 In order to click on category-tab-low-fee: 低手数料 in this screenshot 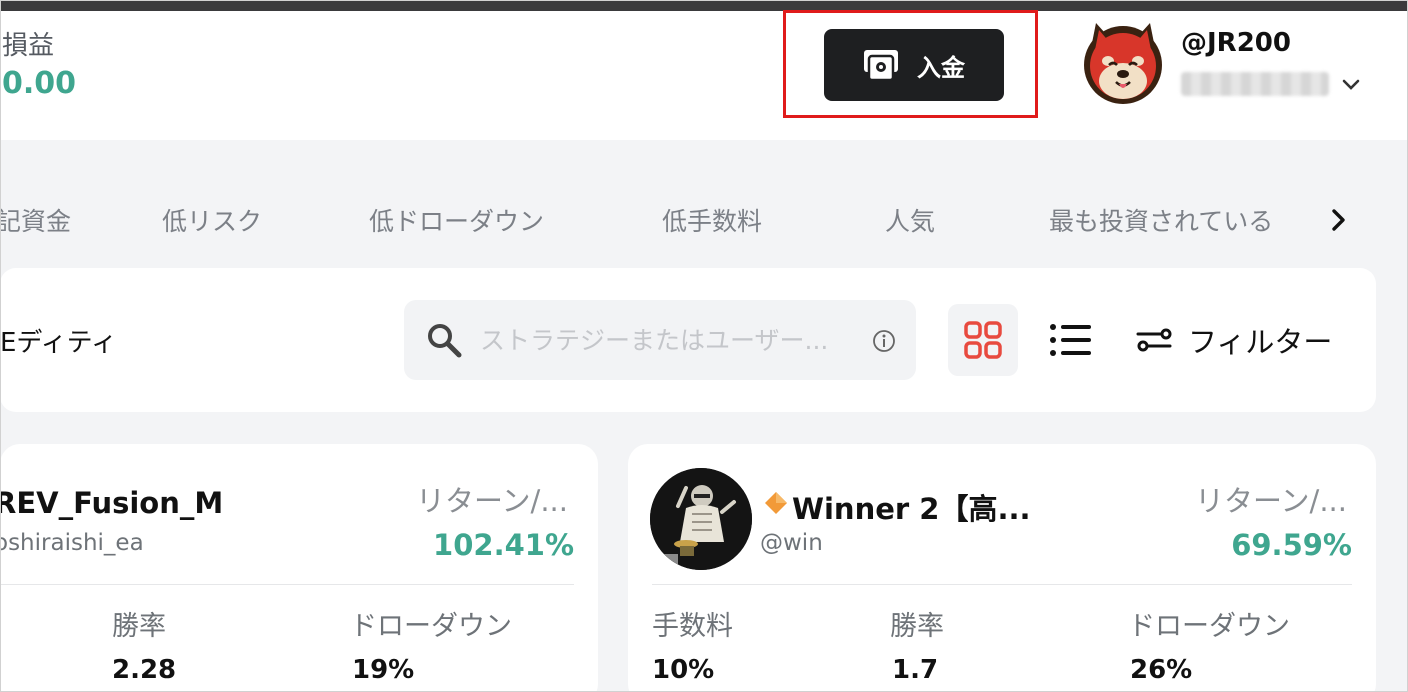, I will do `click(712, 220)`.